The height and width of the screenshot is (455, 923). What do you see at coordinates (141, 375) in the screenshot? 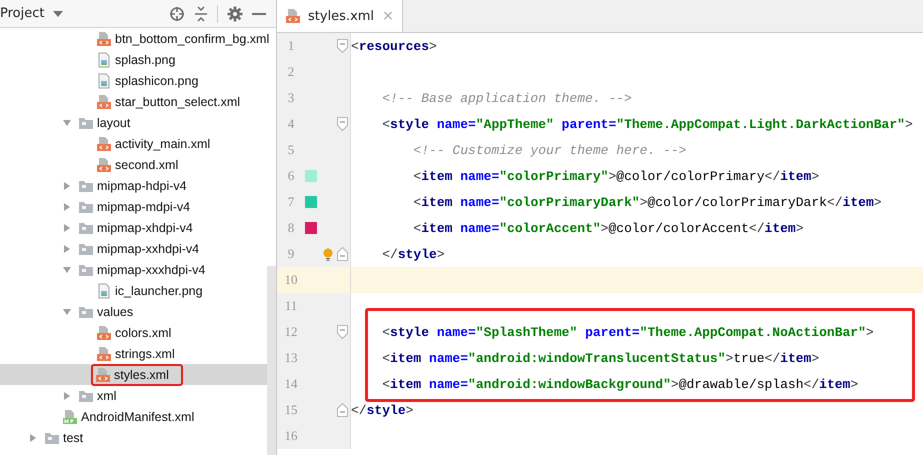
I see `file-name: styles.xml` at bounding box center [141, 375].